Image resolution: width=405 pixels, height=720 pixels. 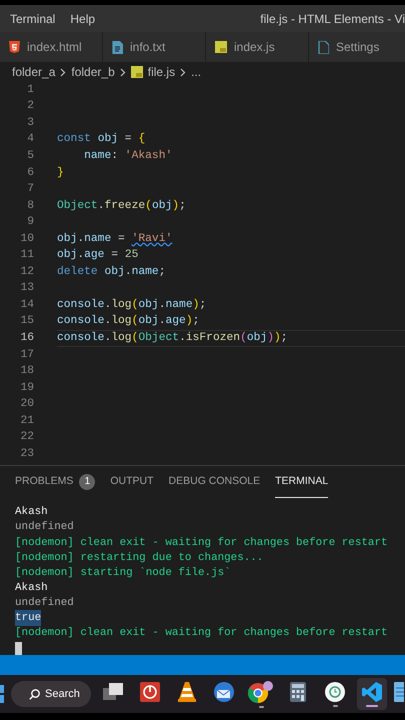 What do you see at coordinates (30, 222) in the screenshot?
I see `line-number: 9` at bounding box center [30, 222].